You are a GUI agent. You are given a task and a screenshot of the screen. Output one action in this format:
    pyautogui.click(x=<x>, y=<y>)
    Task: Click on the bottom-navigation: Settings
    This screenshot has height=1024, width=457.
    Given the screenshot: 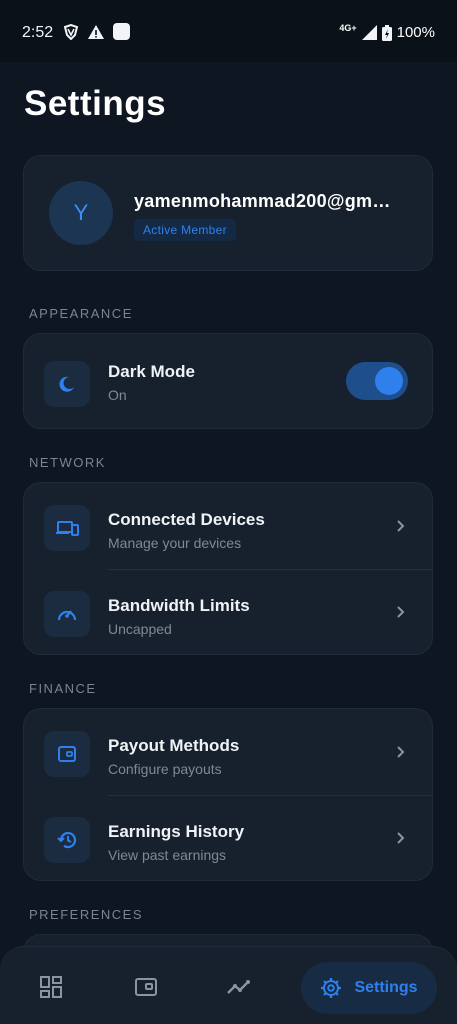 What is the action you would take?
    pyautogui.click(x=228, y=985)
    